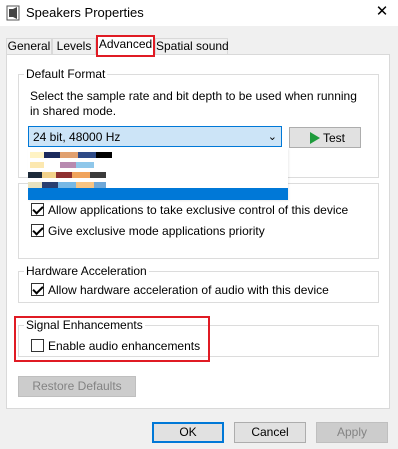 The width and height of the screenshot is (398, 449). What do you see at coordinates (112, 339) in the screenshot?
I see `signal-enhancements-highlight` at bounding box center [112, 339].